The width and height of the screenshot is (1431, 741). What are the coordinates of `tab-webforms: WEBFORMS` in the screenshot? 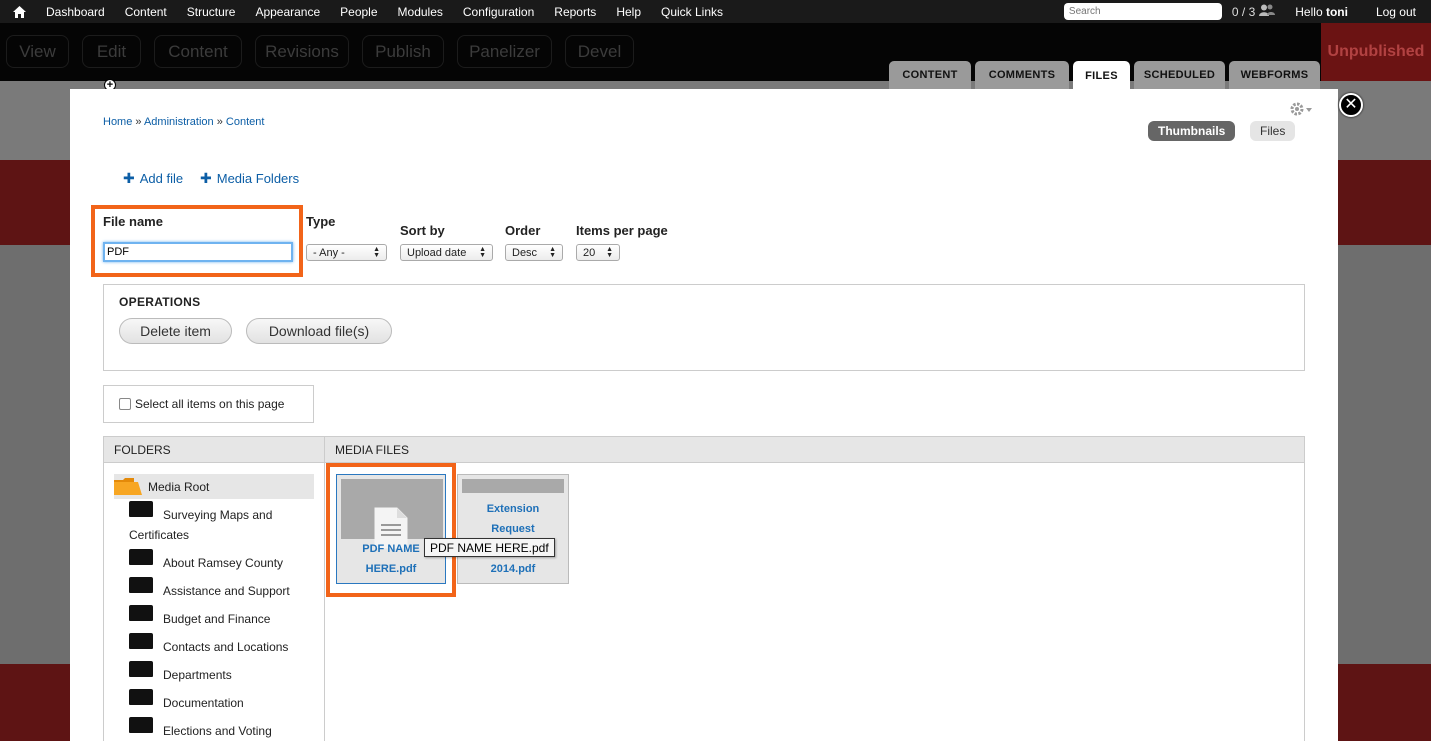 It's located at (1274, 75).